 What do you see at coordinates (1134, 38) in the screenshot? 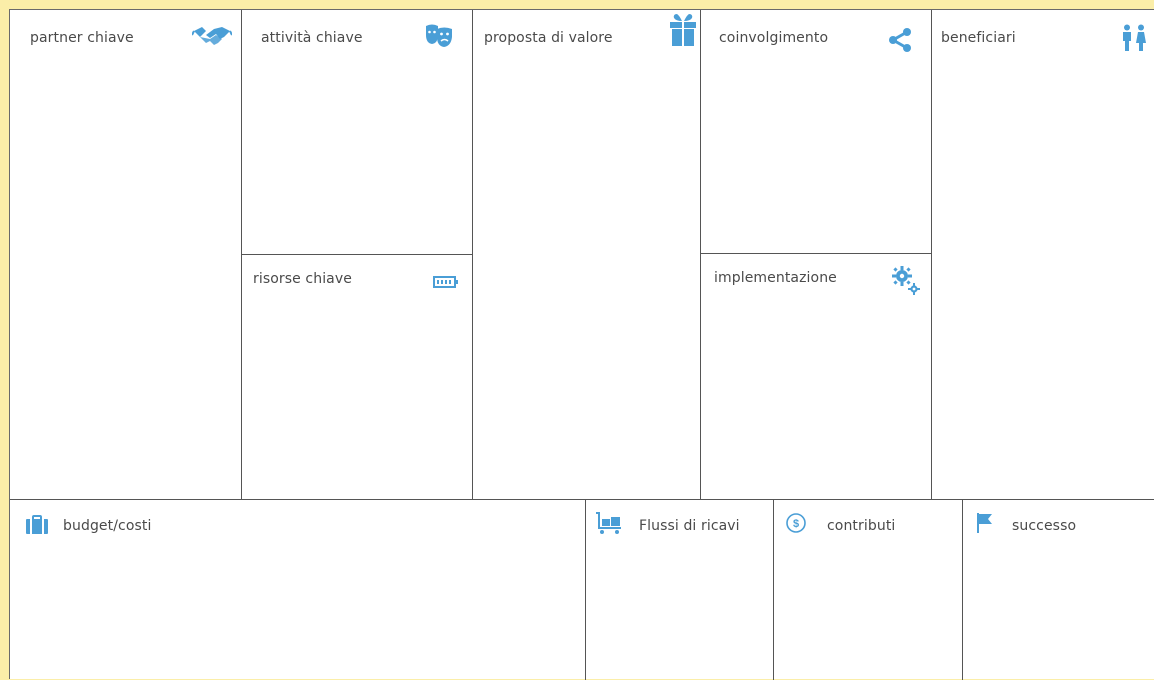
I see `people-icon` at bounding box center [1134, 38].